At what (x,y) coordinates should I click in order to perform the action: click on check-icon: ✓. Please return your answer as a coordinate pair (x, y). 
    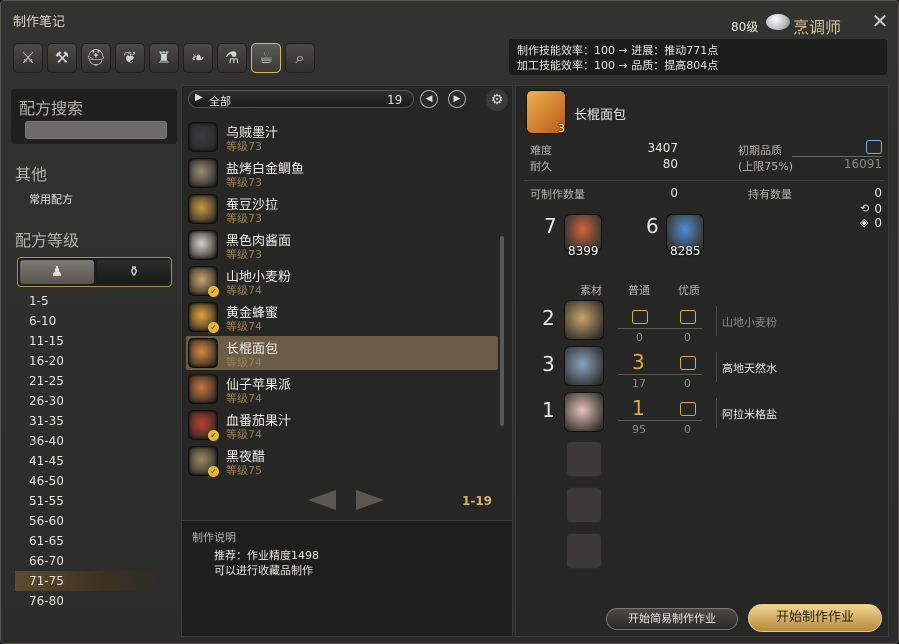
    Looking at the image, I should click on (213, 327).